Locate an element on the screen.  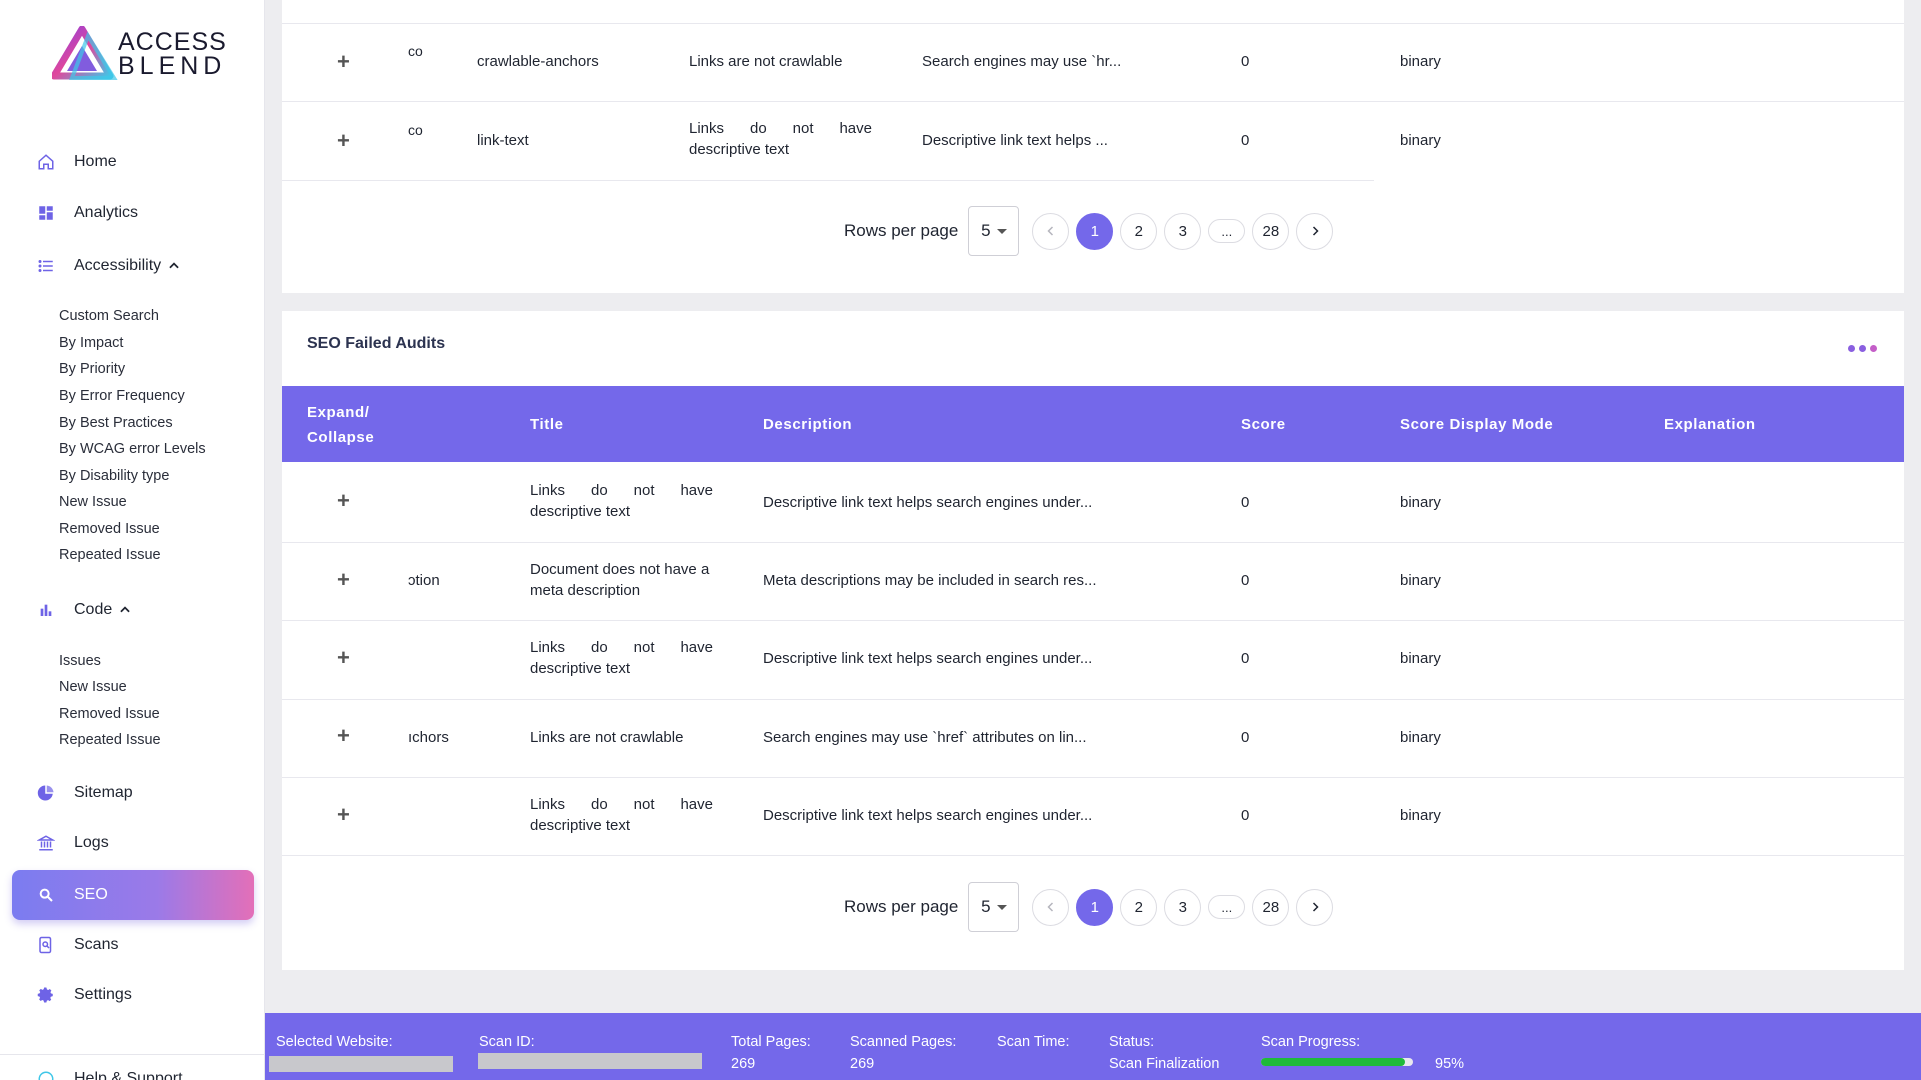
header-score: Score is located at coordinates (1263, 424).